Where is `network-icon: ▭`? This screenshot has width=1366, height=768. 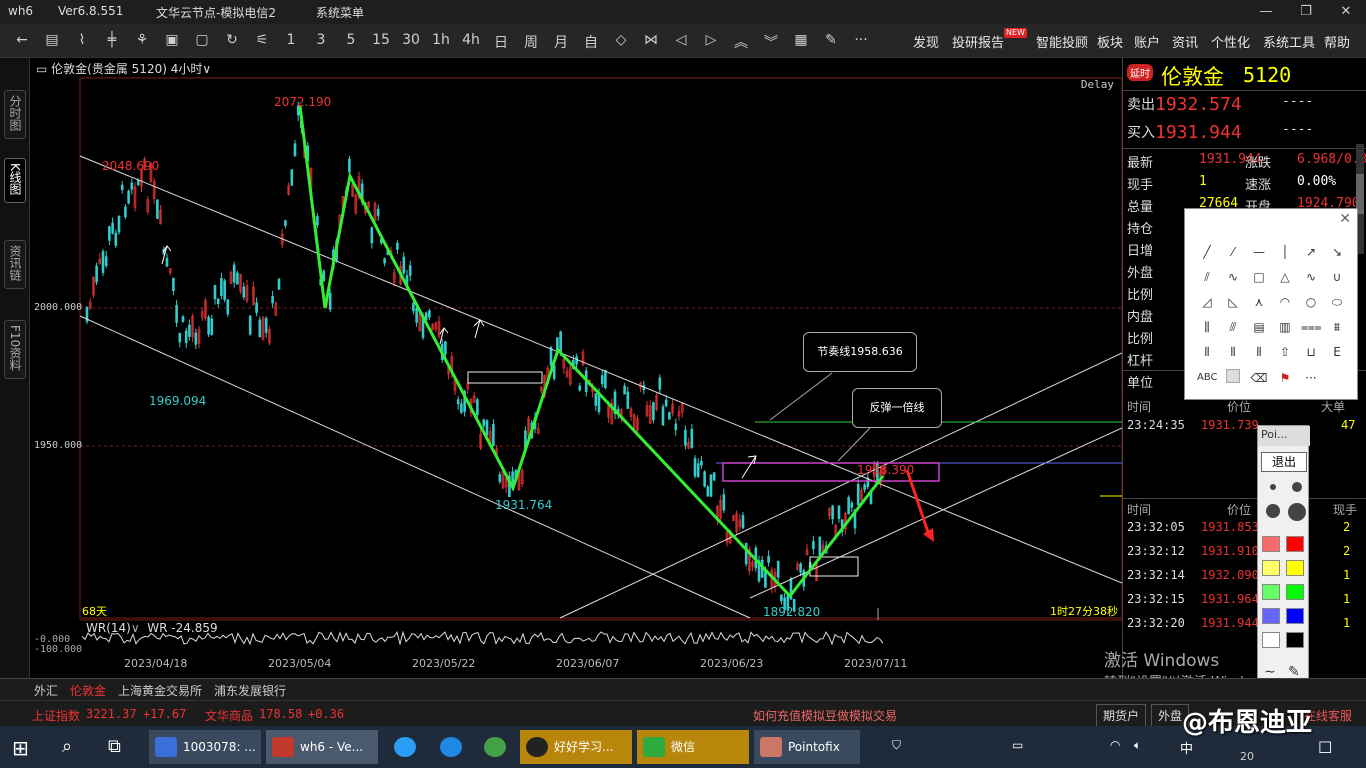
network-icon: ▭ is located at coordinates (1017, 745).